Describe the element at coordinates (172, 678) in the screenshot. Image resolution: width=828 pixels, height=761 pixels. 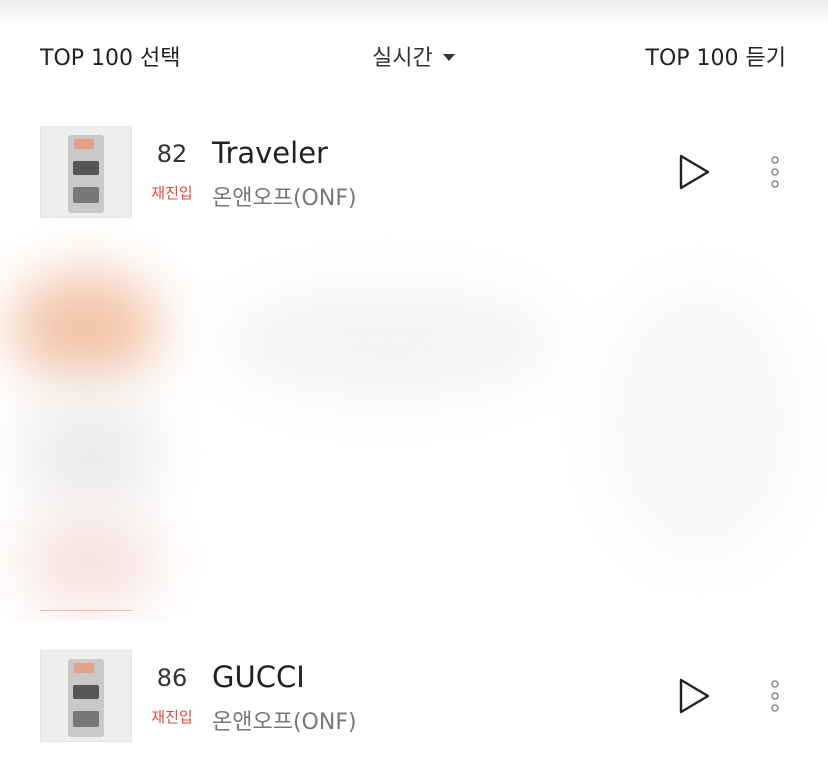
I see `song-rank: 86` at that location.